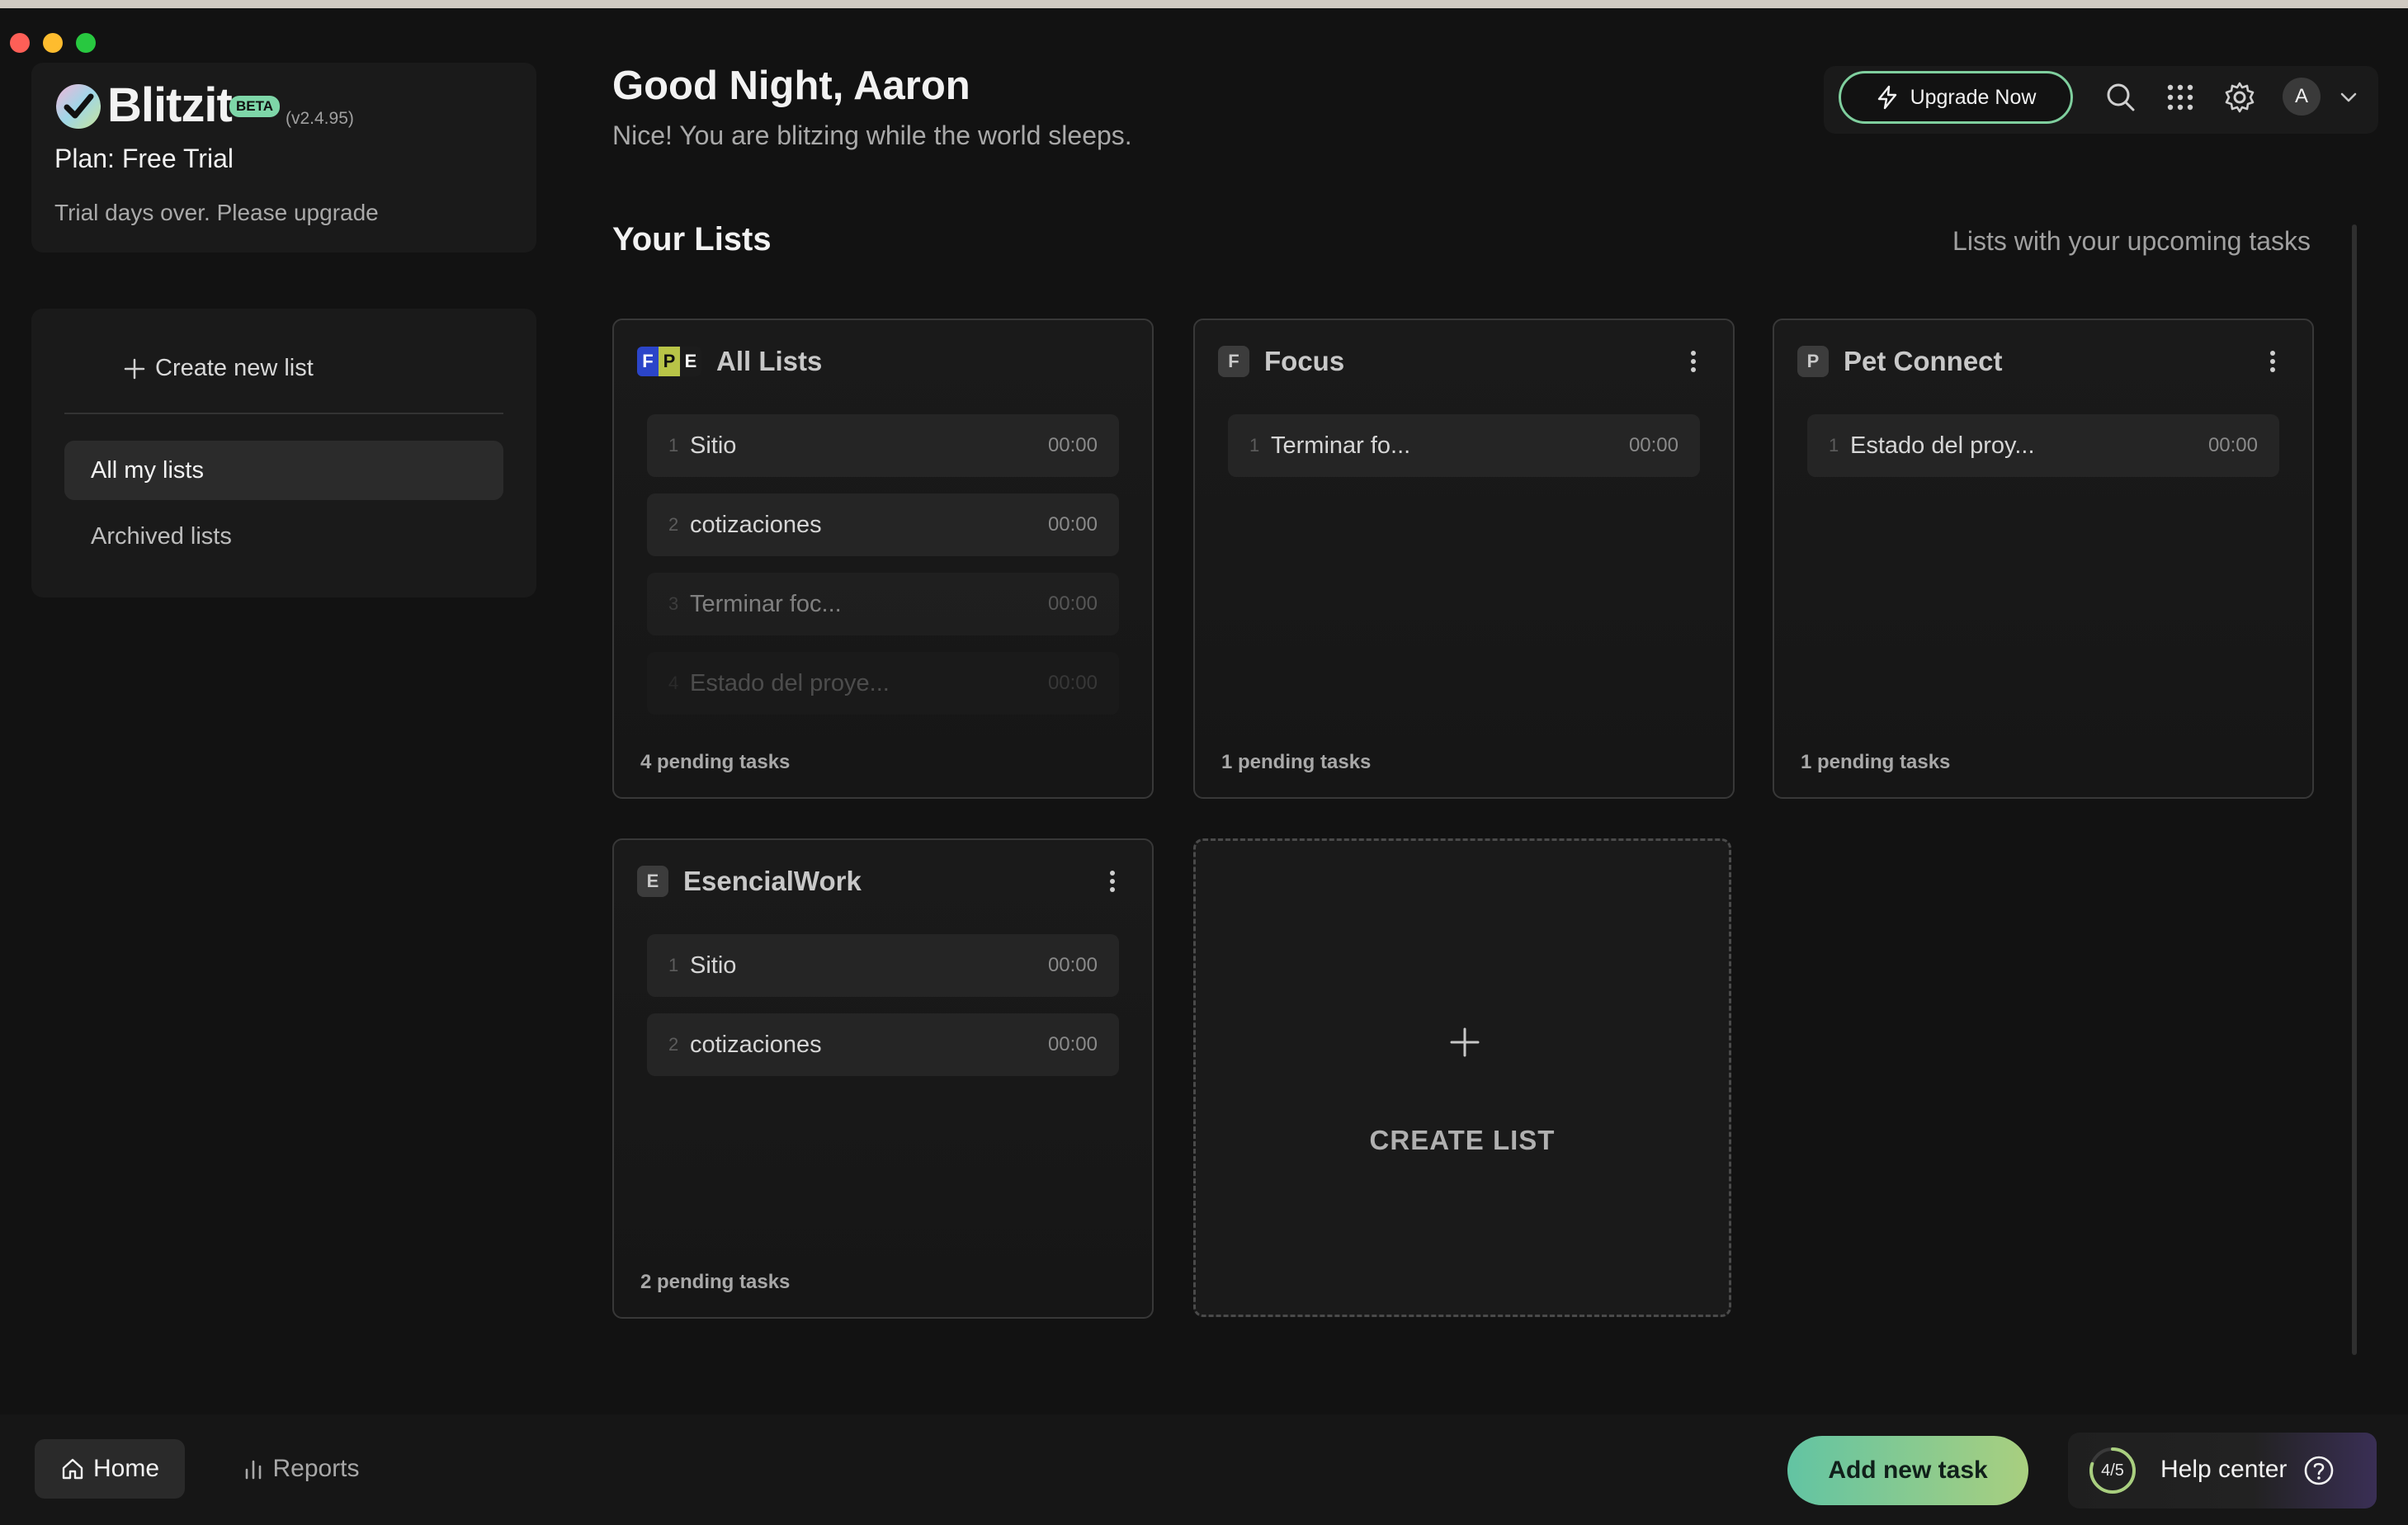 The image size is (2408, 1525). I want to click on task-list: 1 Sitio 00:00 2 cotizaciones 00:00, so click(883, 1013).